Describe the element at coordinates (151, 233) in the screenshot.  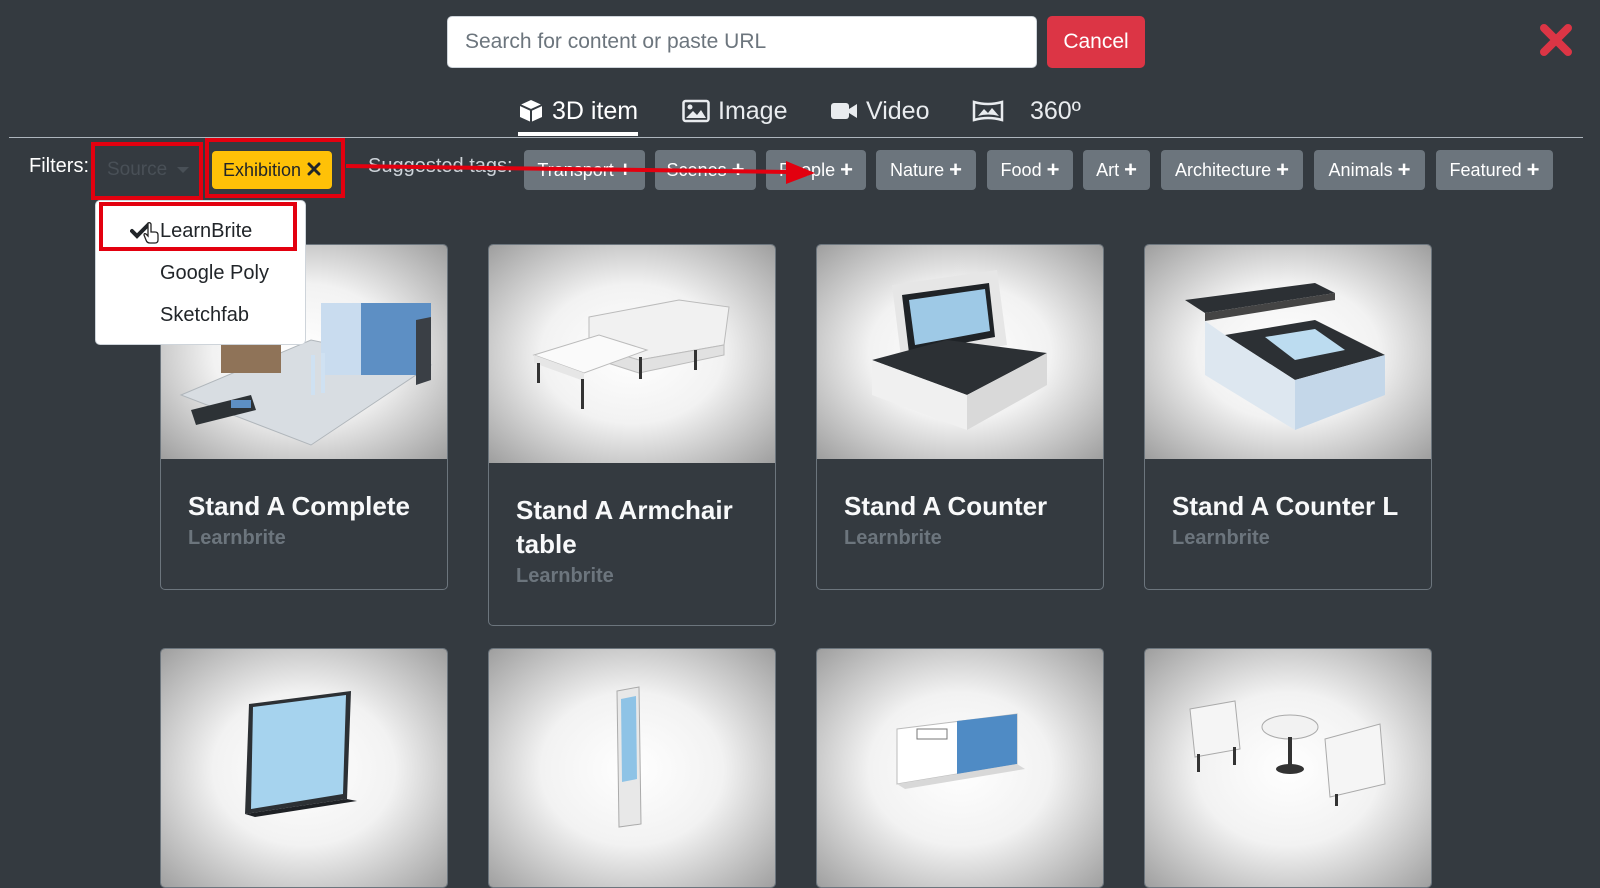
I see `hand-pointer-icon` at that location.